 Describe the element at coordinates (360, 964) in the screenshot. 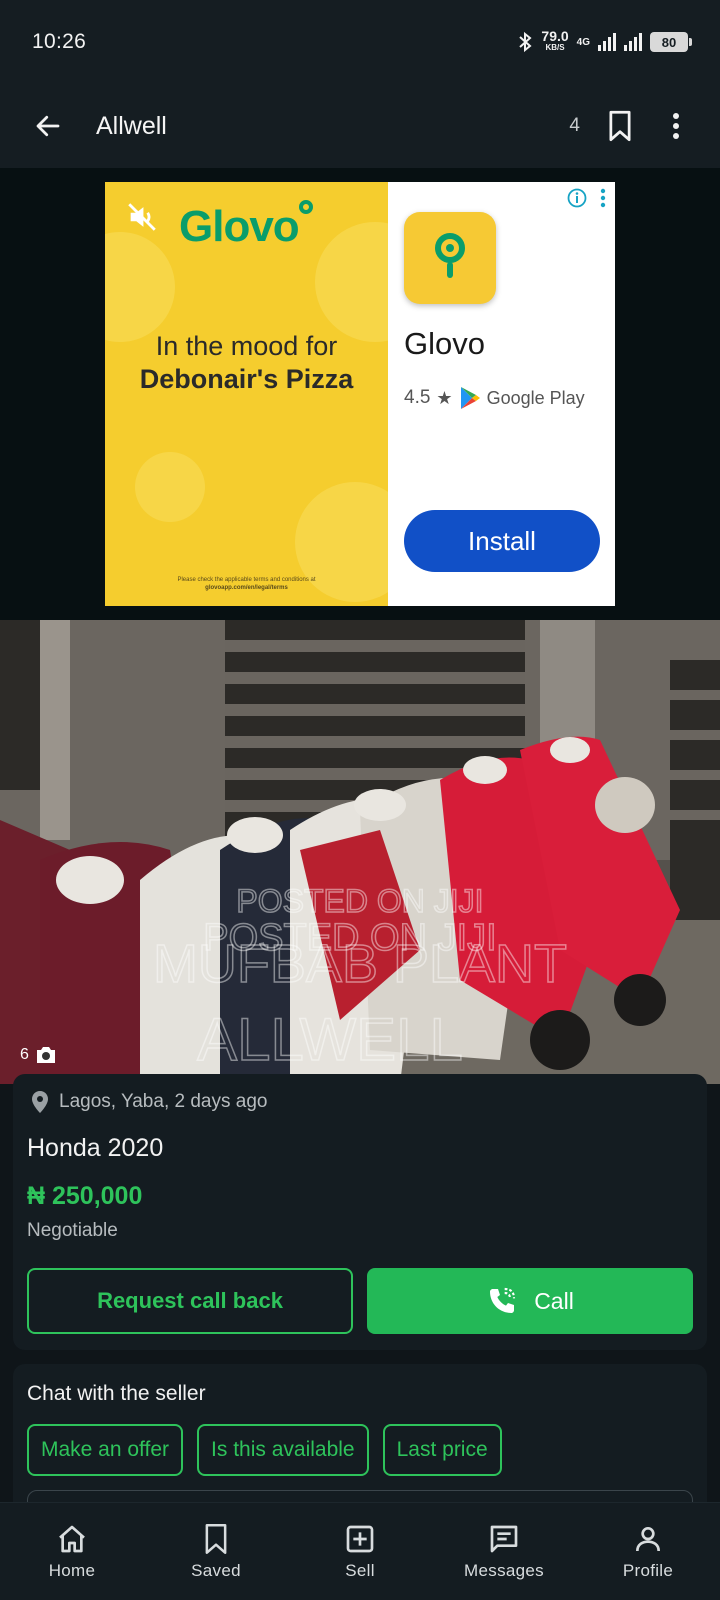

I see `watermark-text: MUFBAB PLANT` at that location.